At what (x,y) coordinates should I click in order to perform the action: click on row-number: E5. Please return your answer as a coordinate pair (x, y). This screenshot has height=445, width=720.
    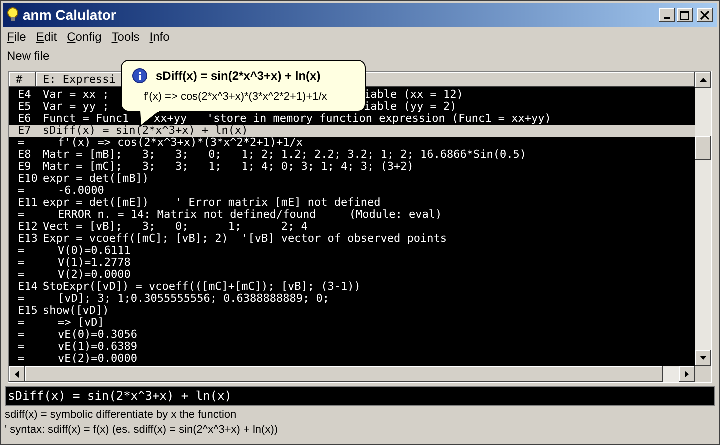
    Looking at the image, I should click on (24, 107).